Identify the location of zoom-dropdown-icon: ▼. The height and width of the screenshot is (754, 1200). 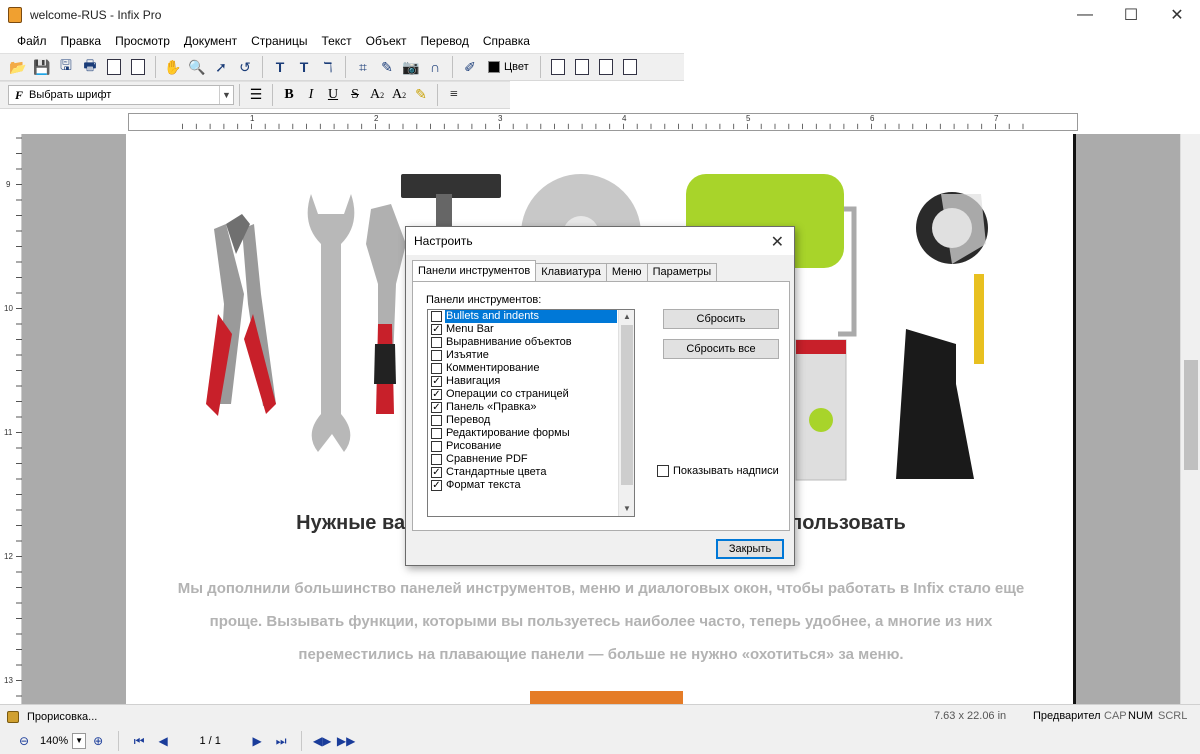
(79, 741).